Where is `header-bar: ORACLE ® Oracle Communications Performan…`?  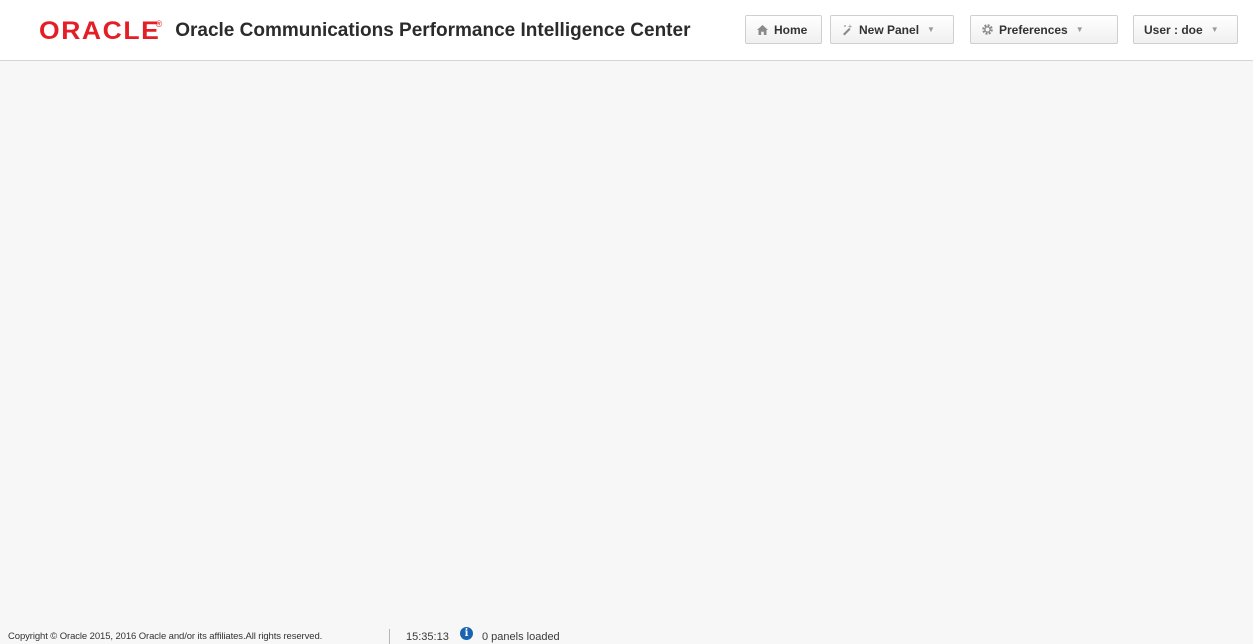 header-bar: ORACLE ® Oracle Communications Performan… is located at coordinates (626, 30).